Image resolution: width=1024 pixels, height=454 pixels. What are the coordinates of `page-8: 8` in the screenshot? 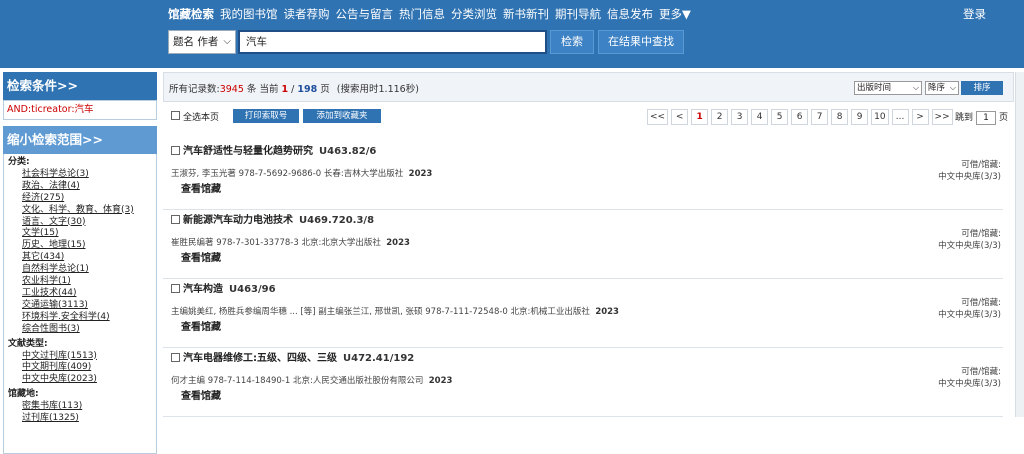 It's located at (840, 117).